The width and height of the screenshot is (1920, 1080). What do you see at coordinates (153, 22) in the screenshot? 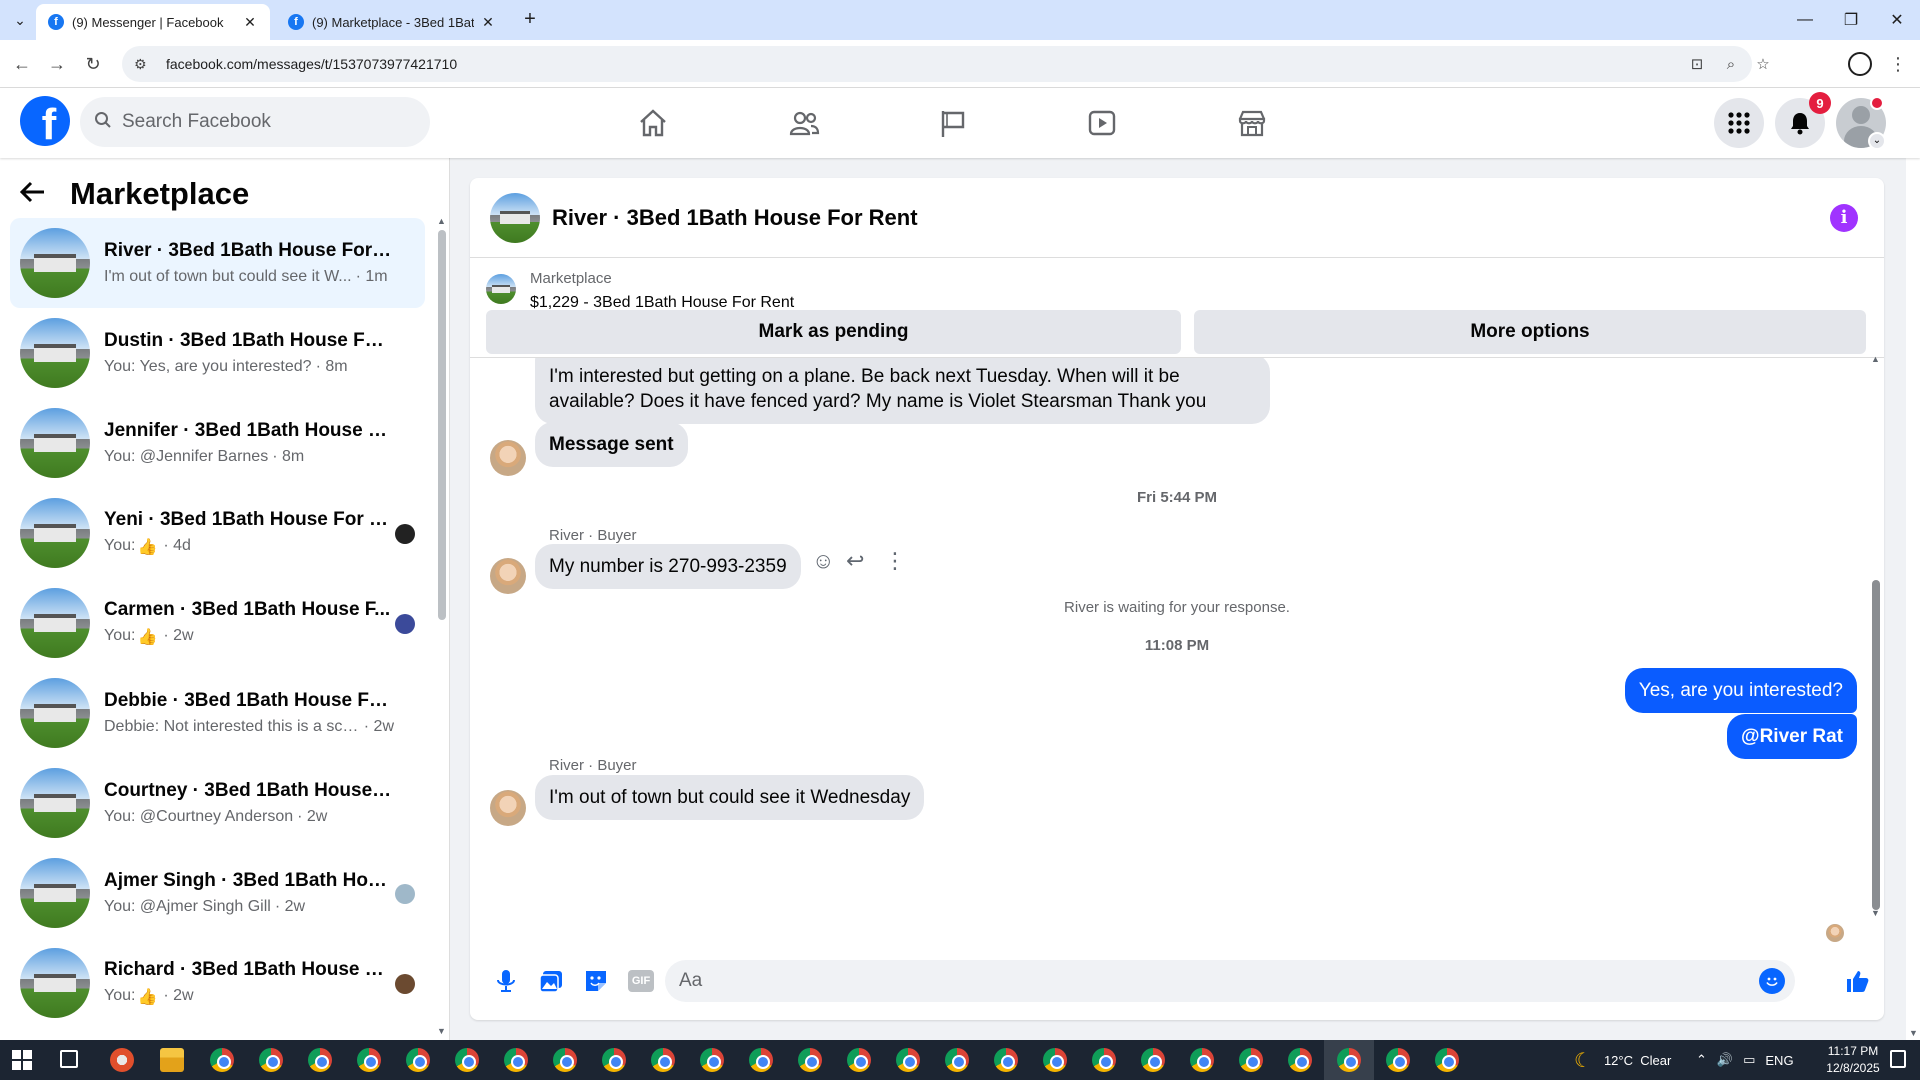
I see `browser-tab-messenger: f (9) Messenger | Facebook ✕` at bounding box center [153, 22].